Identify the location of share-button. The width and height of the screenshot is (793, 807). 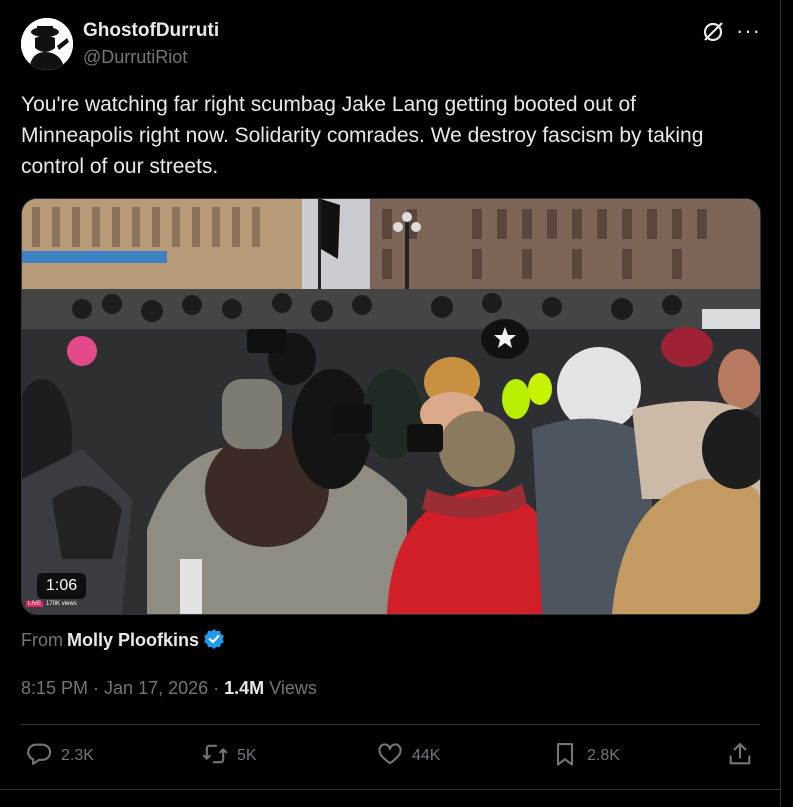
(744, 756).